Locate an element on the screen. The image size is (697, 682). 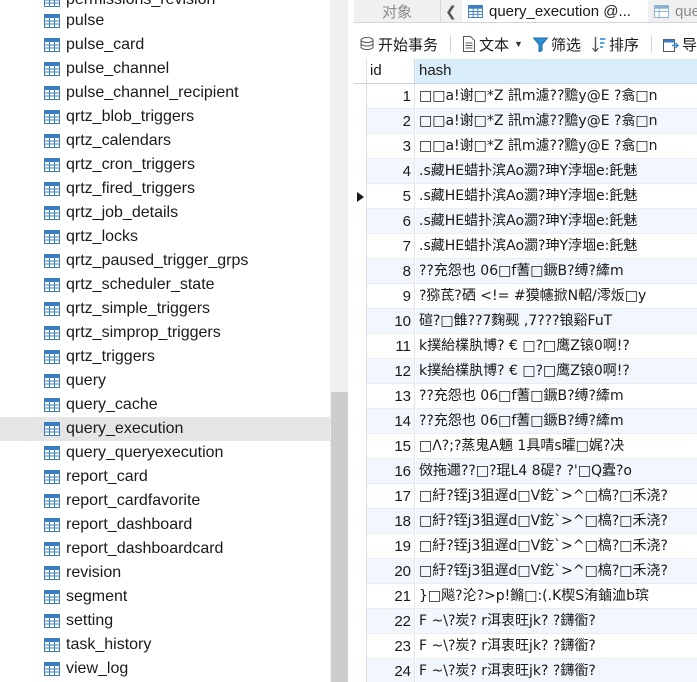
table-row: 14 ??充怨也 06□f蓍□鐝B?缚?縴m is located at coordinates (525, 421).